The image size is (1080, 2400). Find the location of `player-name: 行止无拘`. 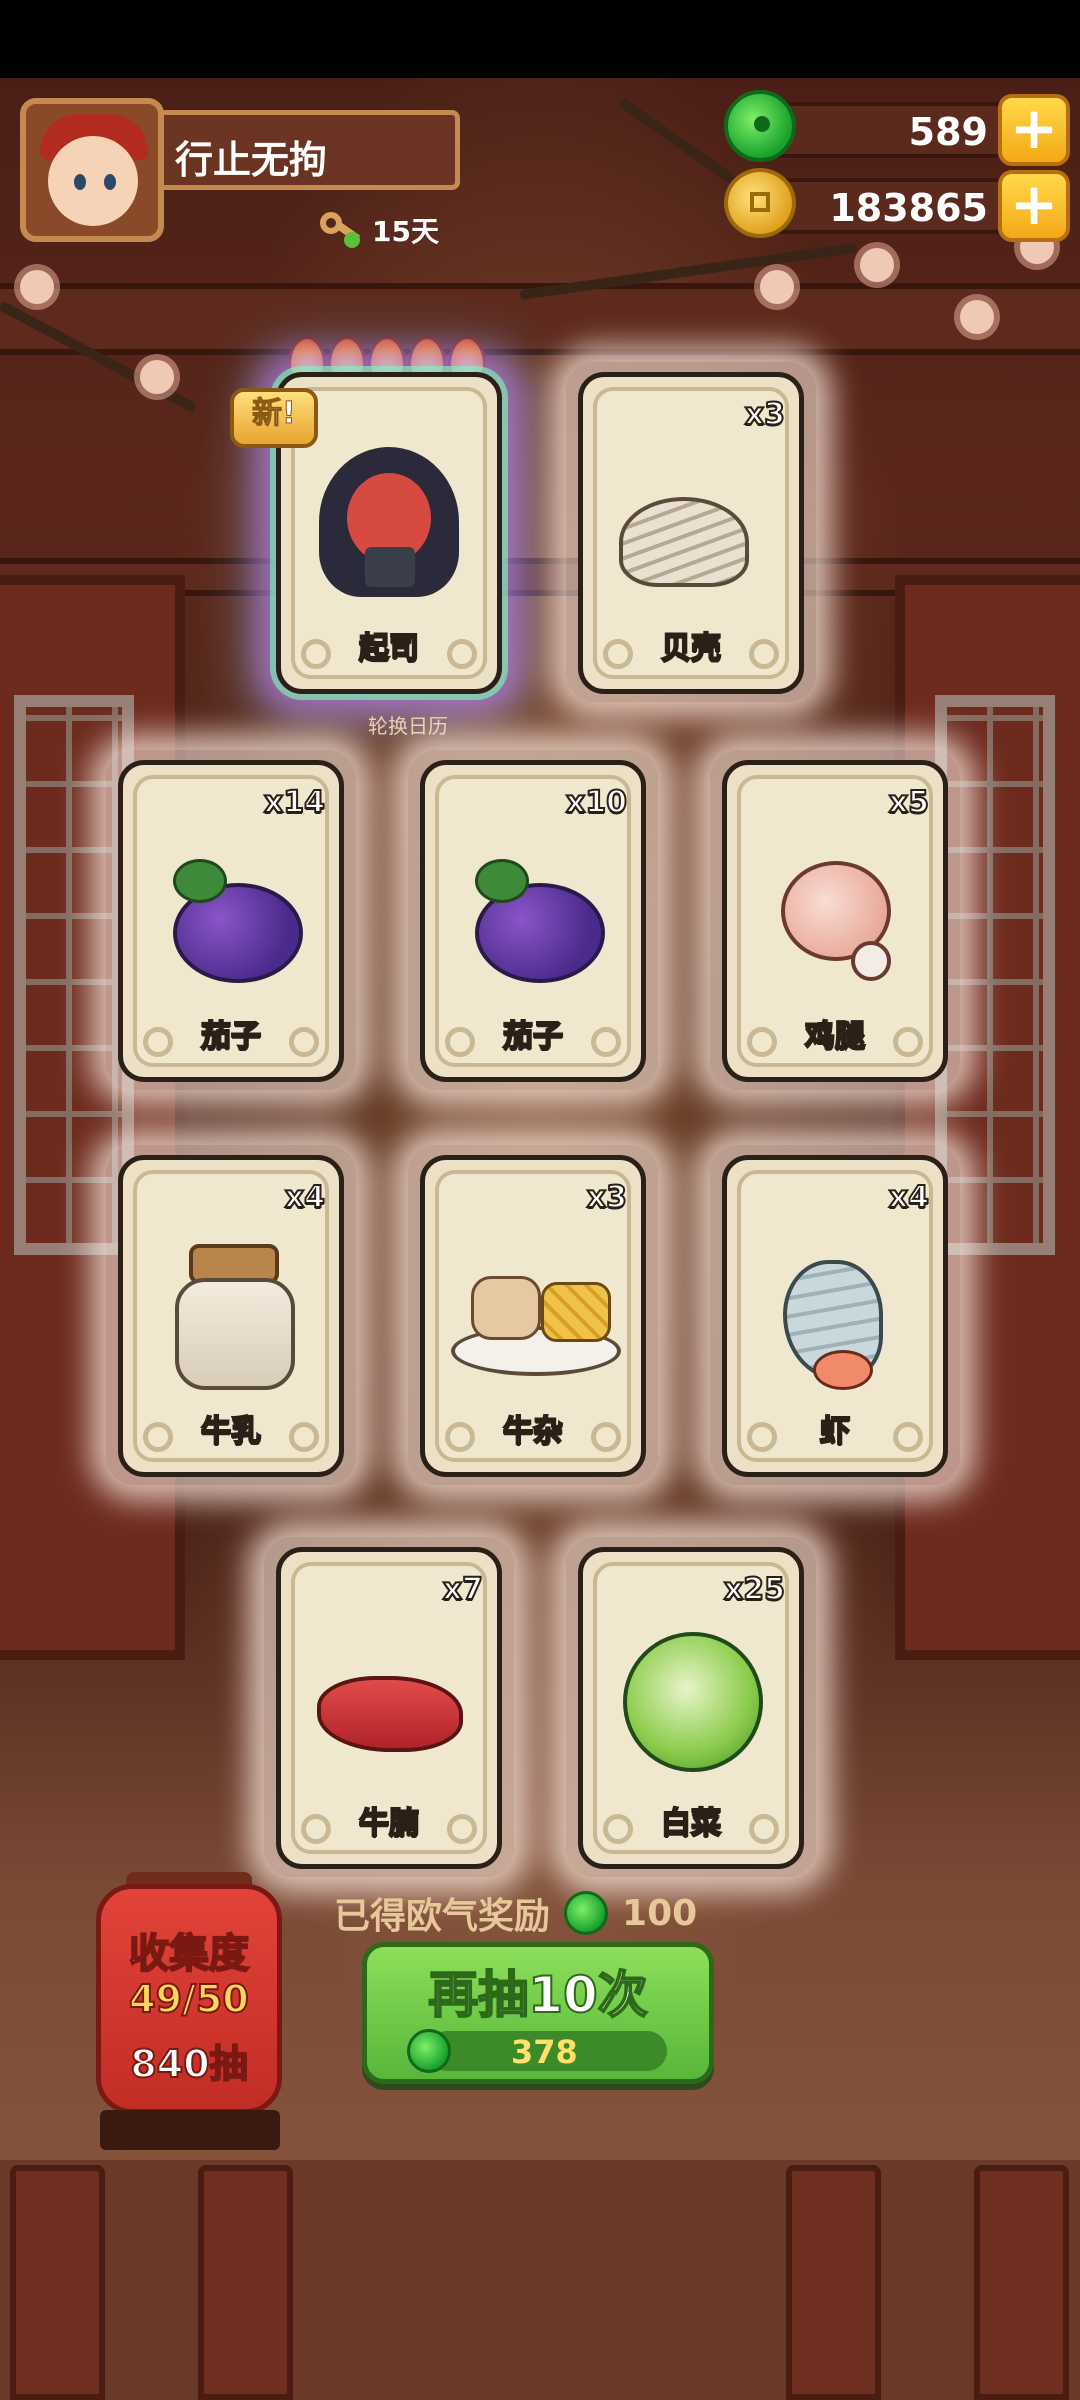

player-name: 行止无拘 is located at coordinates (251, 160).